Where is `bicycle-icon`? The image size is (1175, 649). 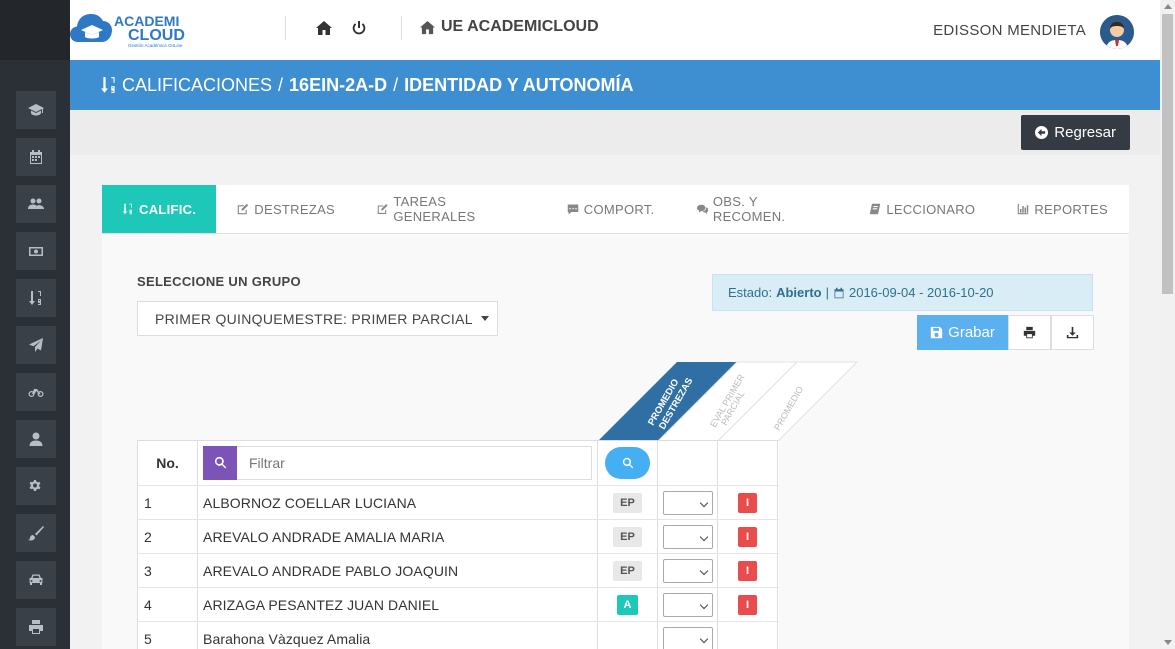 bicycle-icon is located at coordinates (36, 393).